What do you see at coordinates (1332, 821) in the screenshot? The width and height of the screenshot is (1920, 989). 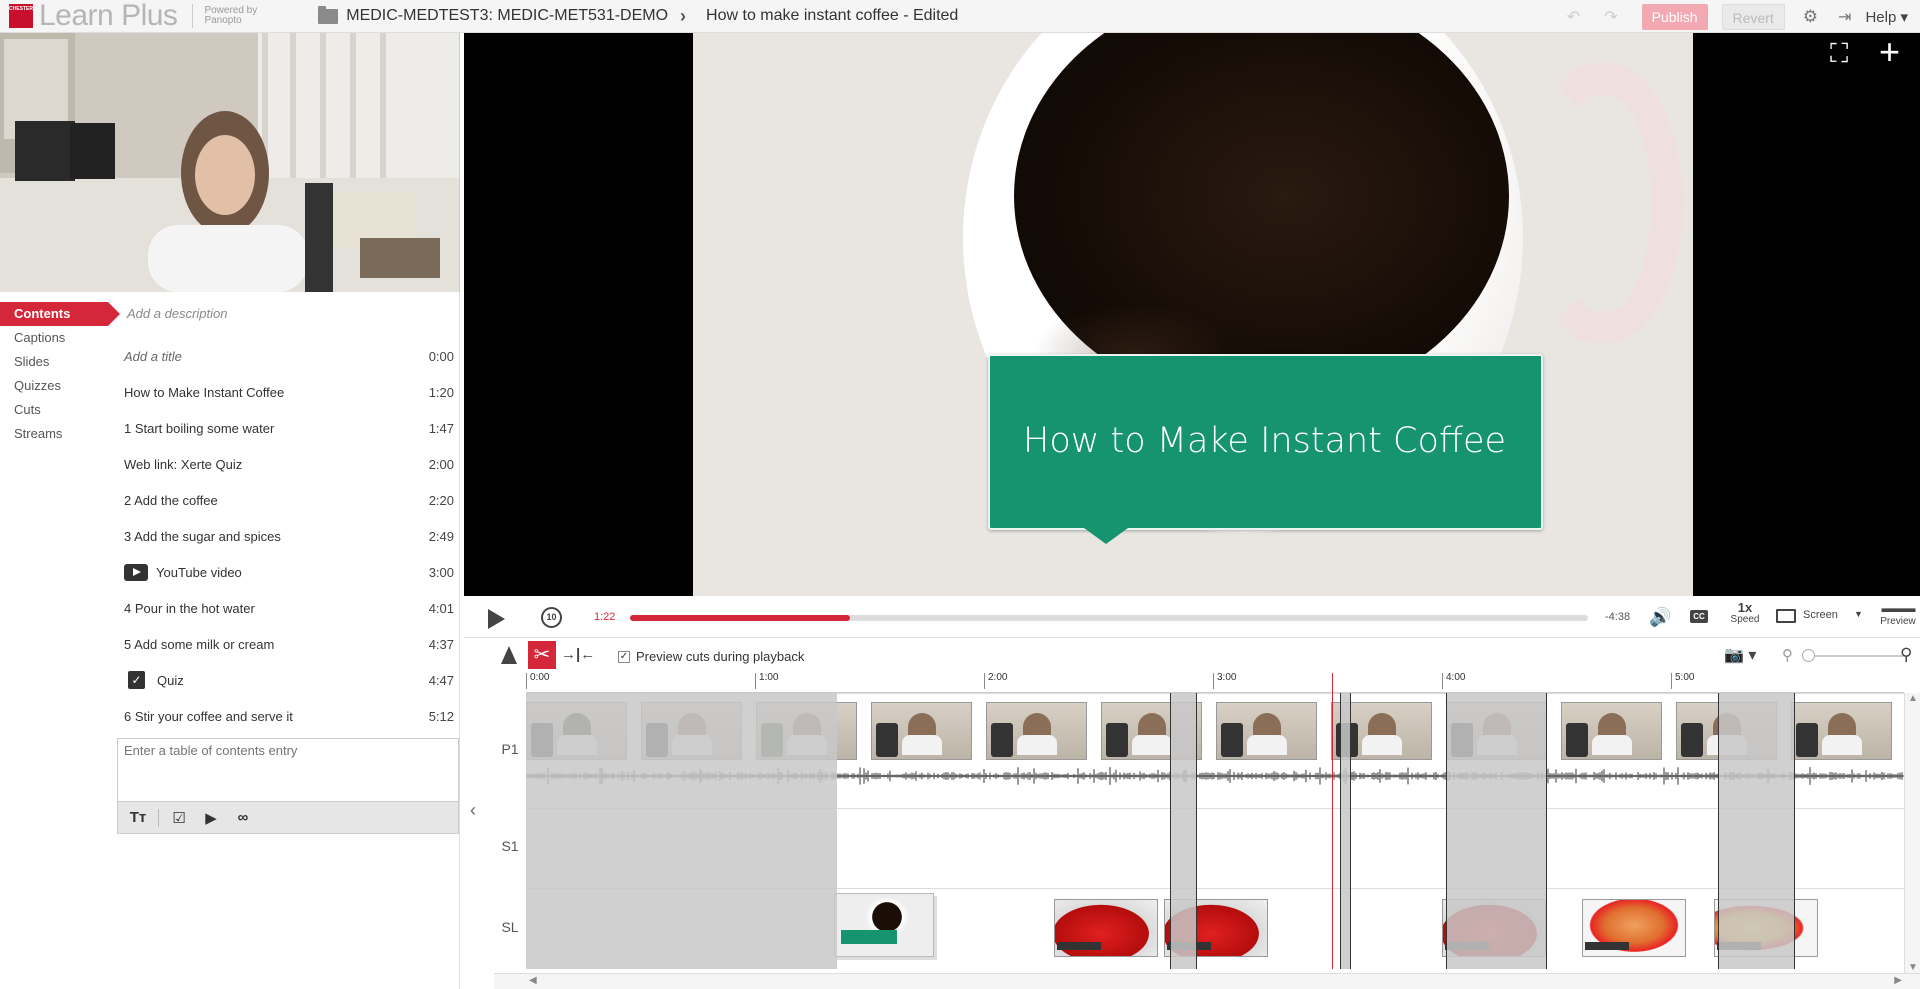 I see `timeline-playhead` at bounding box center [1332, 821].